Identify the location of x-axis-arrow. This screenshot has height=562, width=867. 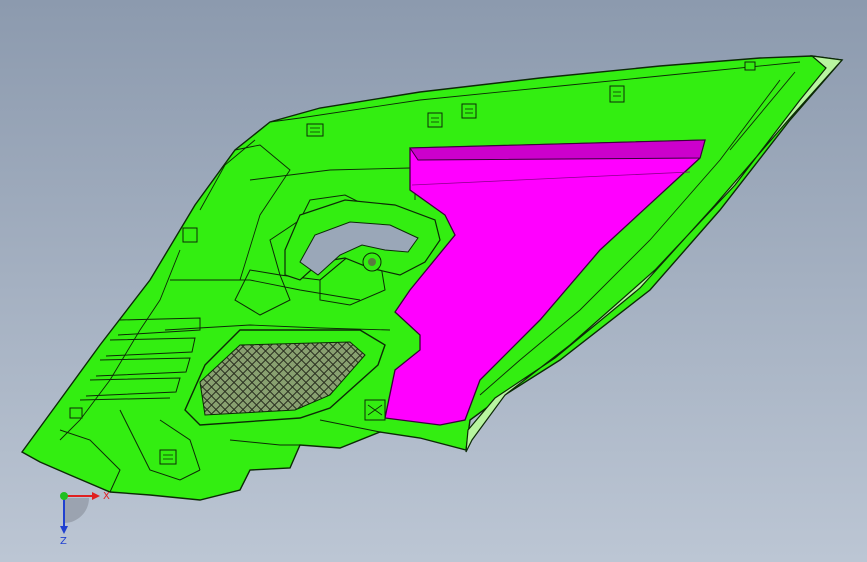
(96, 496).